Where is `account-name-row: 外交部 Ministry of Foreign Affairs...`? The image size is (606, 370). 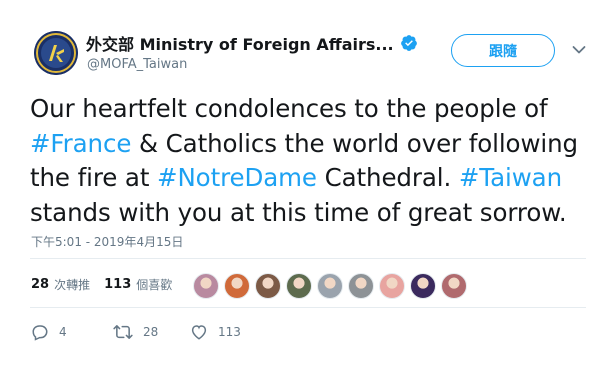
account-name-row: 外交部 Ministry of Foreign Affairs... is located at coordinates (252, 43).